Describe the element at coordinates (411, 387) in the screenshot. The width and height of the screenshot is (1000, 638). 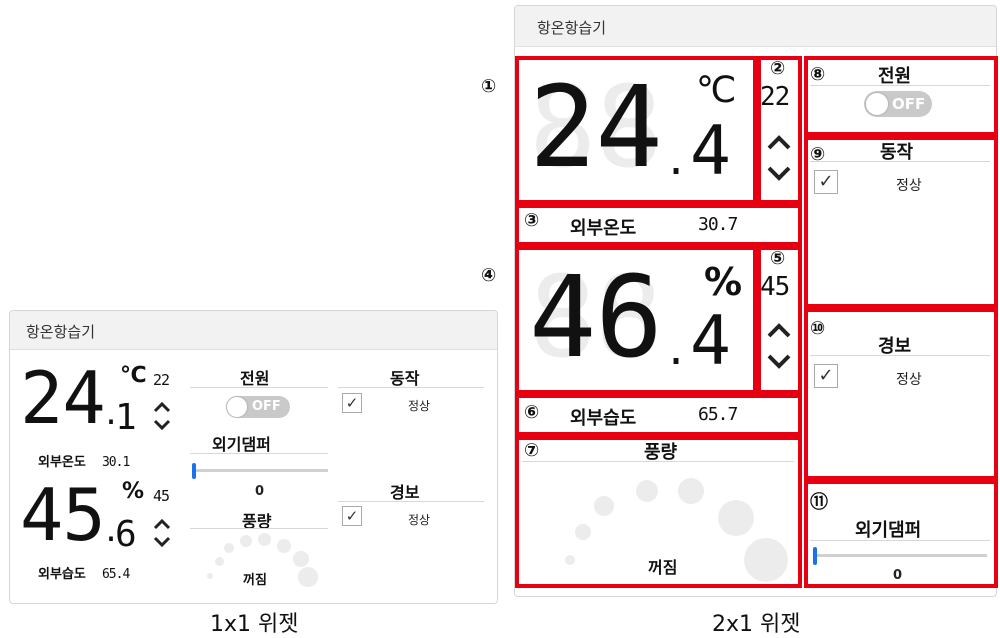
I see `small-operation-divider` at that location.